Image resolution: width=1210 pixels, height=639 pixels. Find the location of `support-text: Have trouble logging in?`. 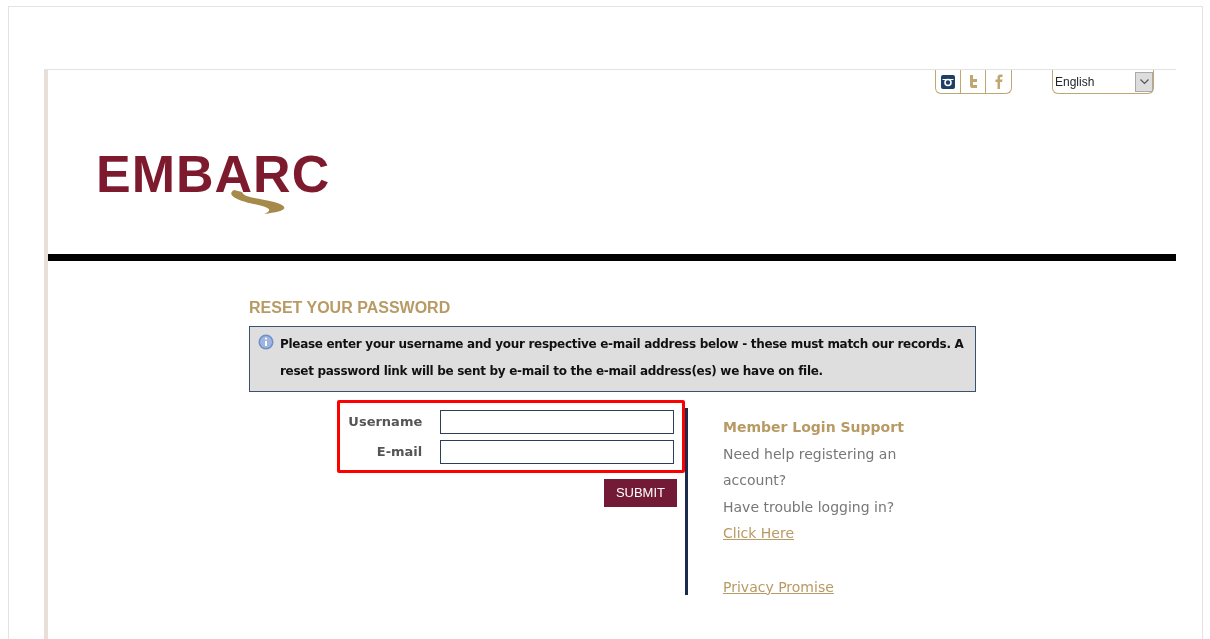

support-text: Have trouble logging in? is located at coordinates (809, 507).